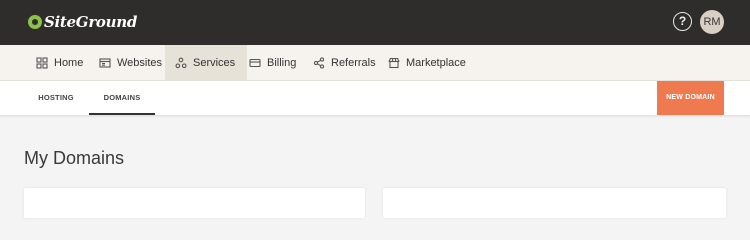  Describe the element at coordinates (122, 98) in the screenshot. I see `tab-domains: DOMAINS` at that location.